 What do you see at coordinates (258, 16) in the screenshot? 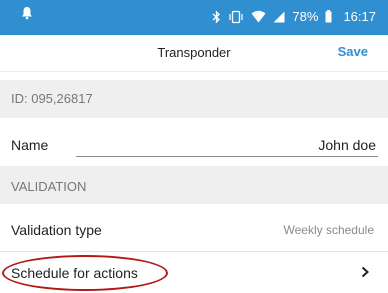
I see `wifi-icon` at bounding box center [258, 16].